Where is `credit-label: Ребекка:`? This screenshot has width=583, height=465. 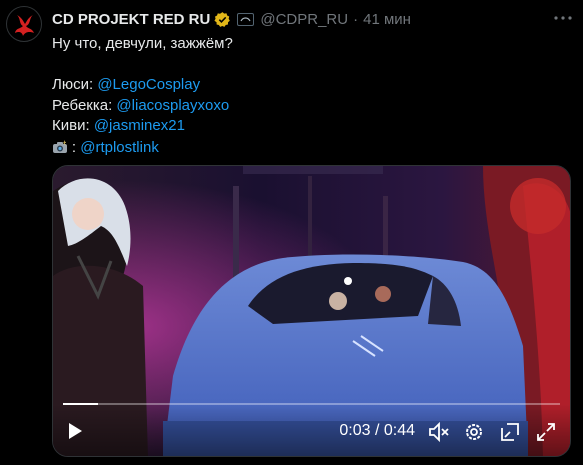 credit-label: Ребекка: is located at coordinates (84, 105).